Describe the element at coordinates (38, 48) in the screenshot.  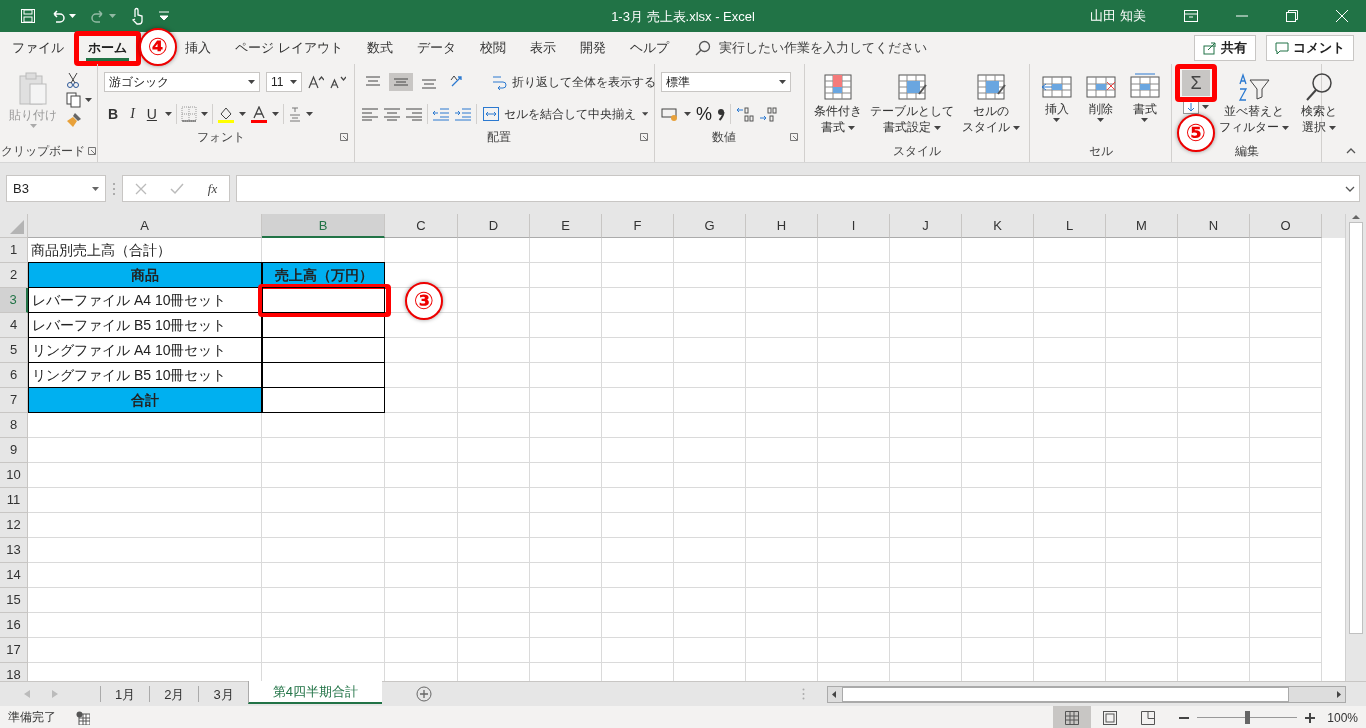
I see `ribbon-tab: ファイル` at that location.